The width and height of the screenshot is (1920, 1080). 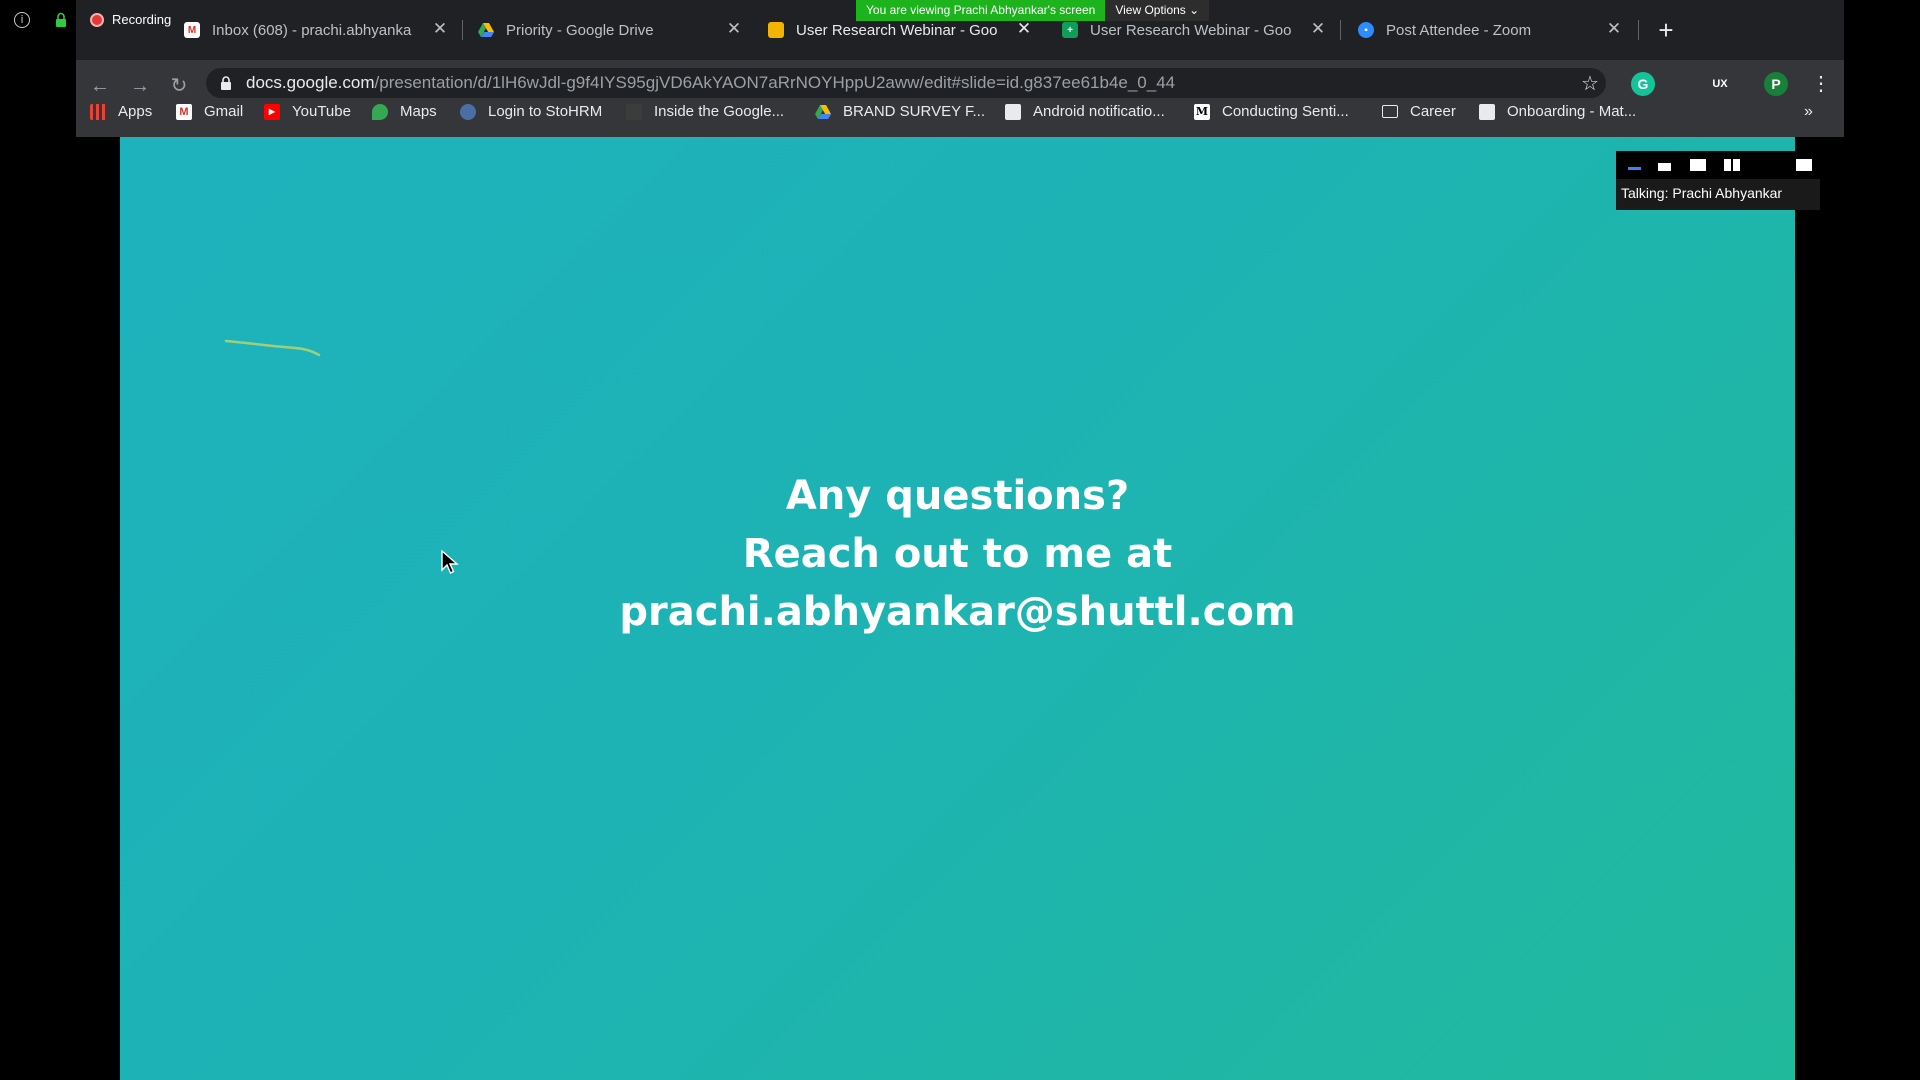 I want to click on profile-avatar: P, so click(x=1776, y=84).